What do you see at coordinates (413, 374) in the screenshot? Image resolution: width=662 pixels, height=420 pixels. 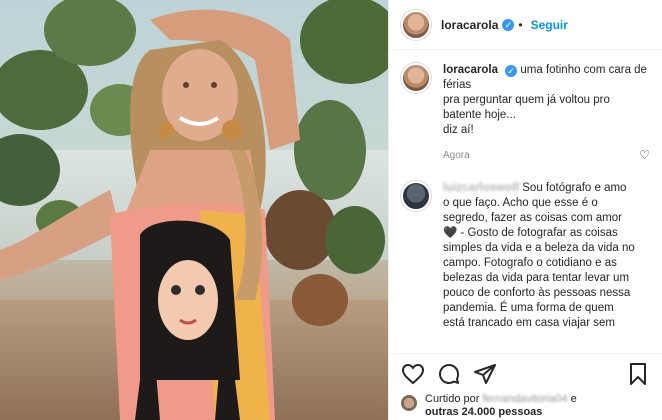 I see `heart-icon` at bounding box center [413, 374].